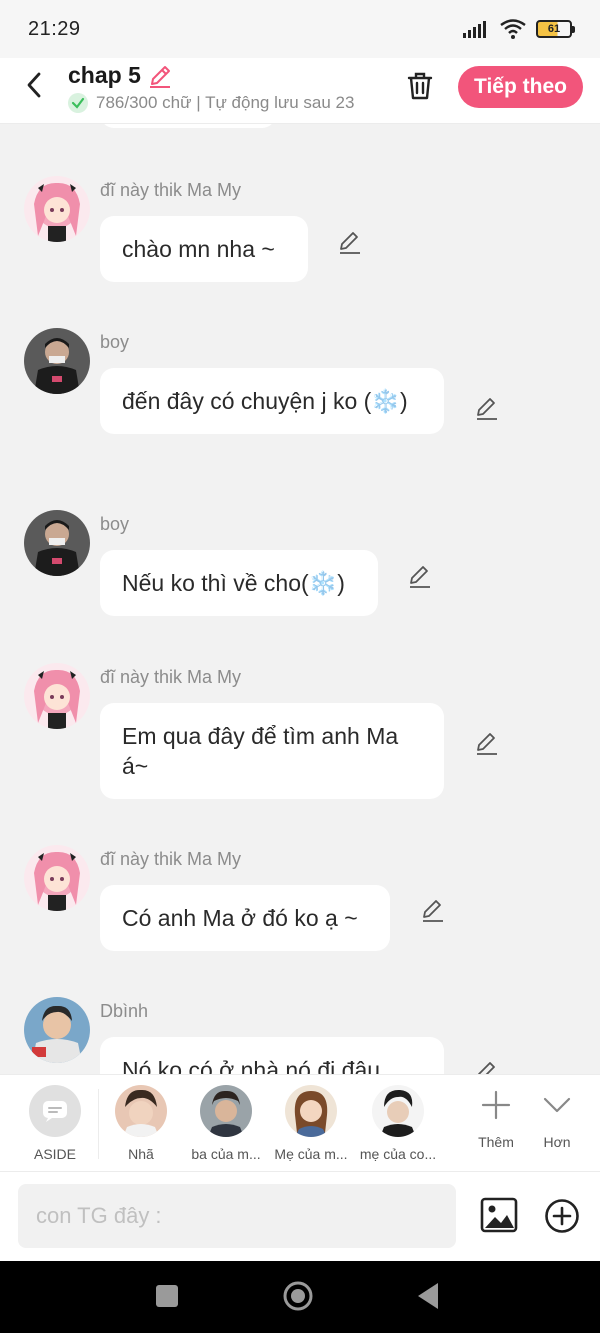 Image resolution: width=600 pixels, height=1333 pixels. What do you see at coordinates (167, 1296) in the screenshot?
I see `recent-apps-icon` at bounding box center [167, 1296].